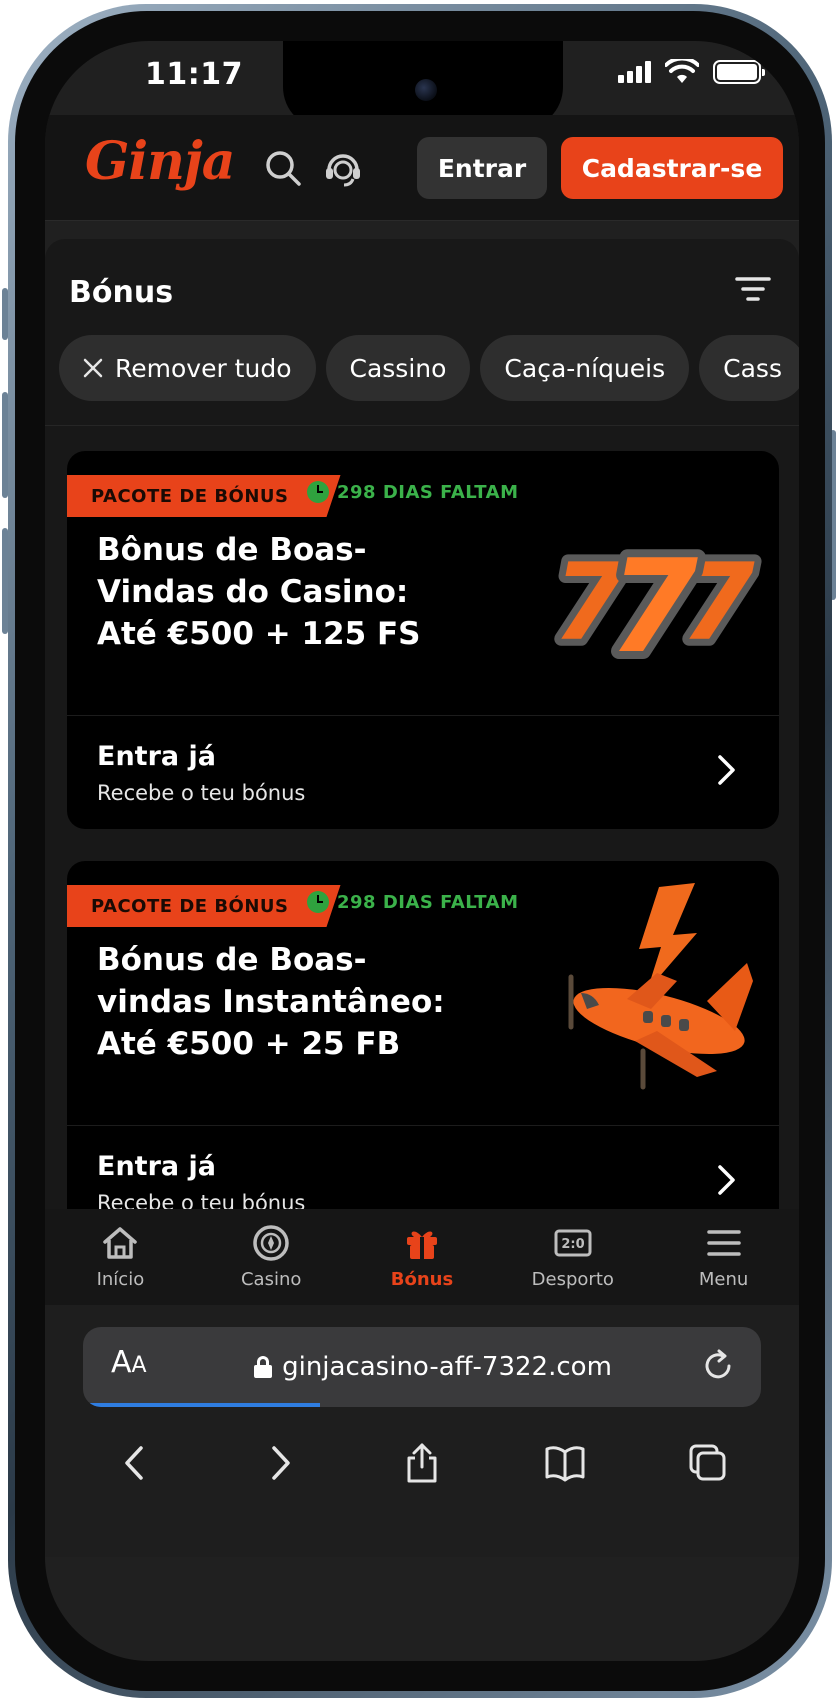 The image size is (838, 1702). Describe the element at coordinates (752, 368) in the screenshot. I see `chip-label: Cass` at that location.